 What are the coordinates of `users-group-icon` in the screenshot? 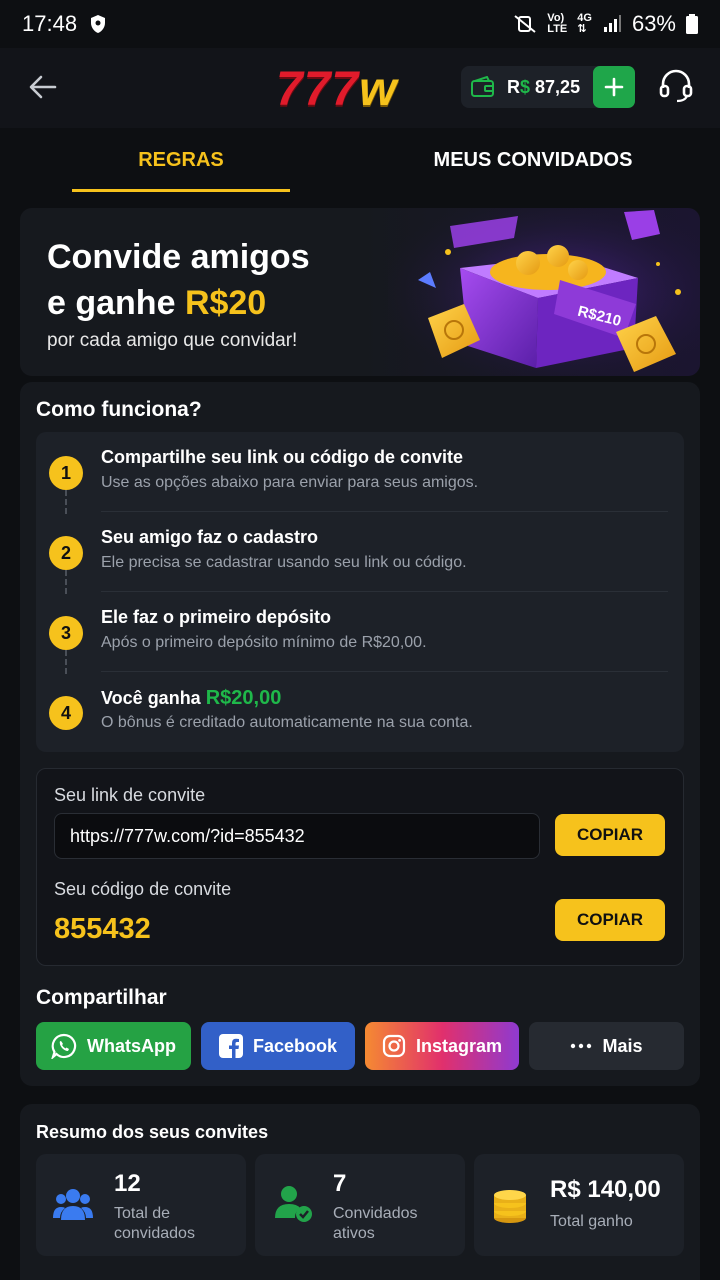 It's located at (73, 1204).